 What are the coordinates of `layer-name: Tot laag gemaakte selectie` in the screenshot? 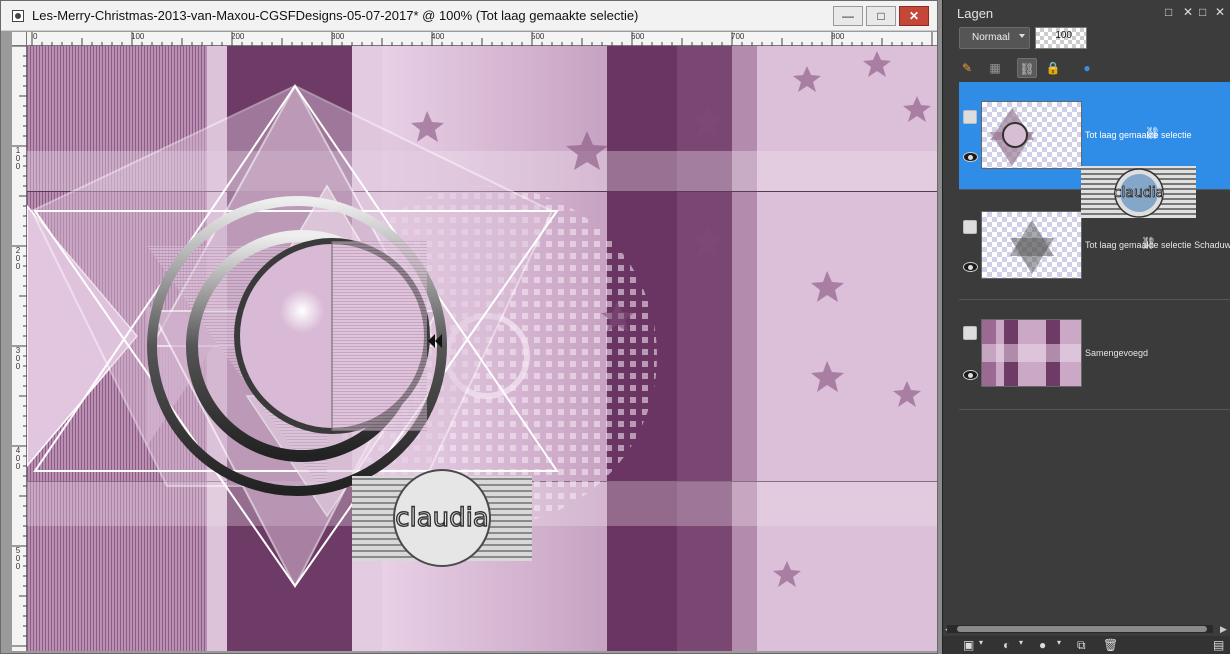 It's located at (1138, 135).